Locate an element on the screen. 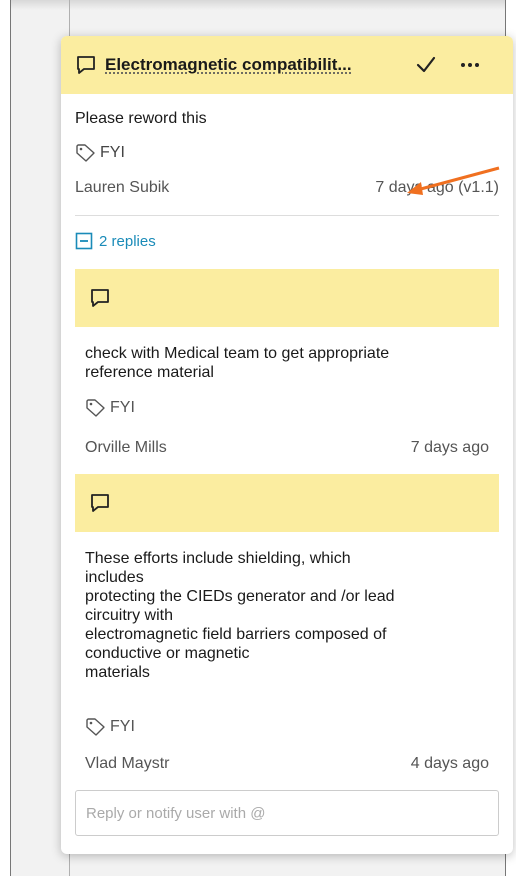 The image size is (516, 876). divider is located at coordinates (287, 215).